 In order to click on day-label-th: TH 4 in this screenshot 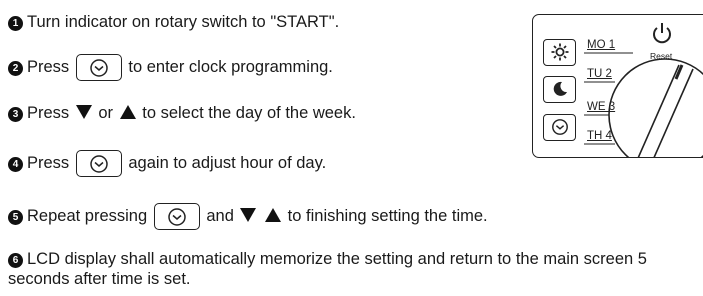, I will do `click(599, 136)`.